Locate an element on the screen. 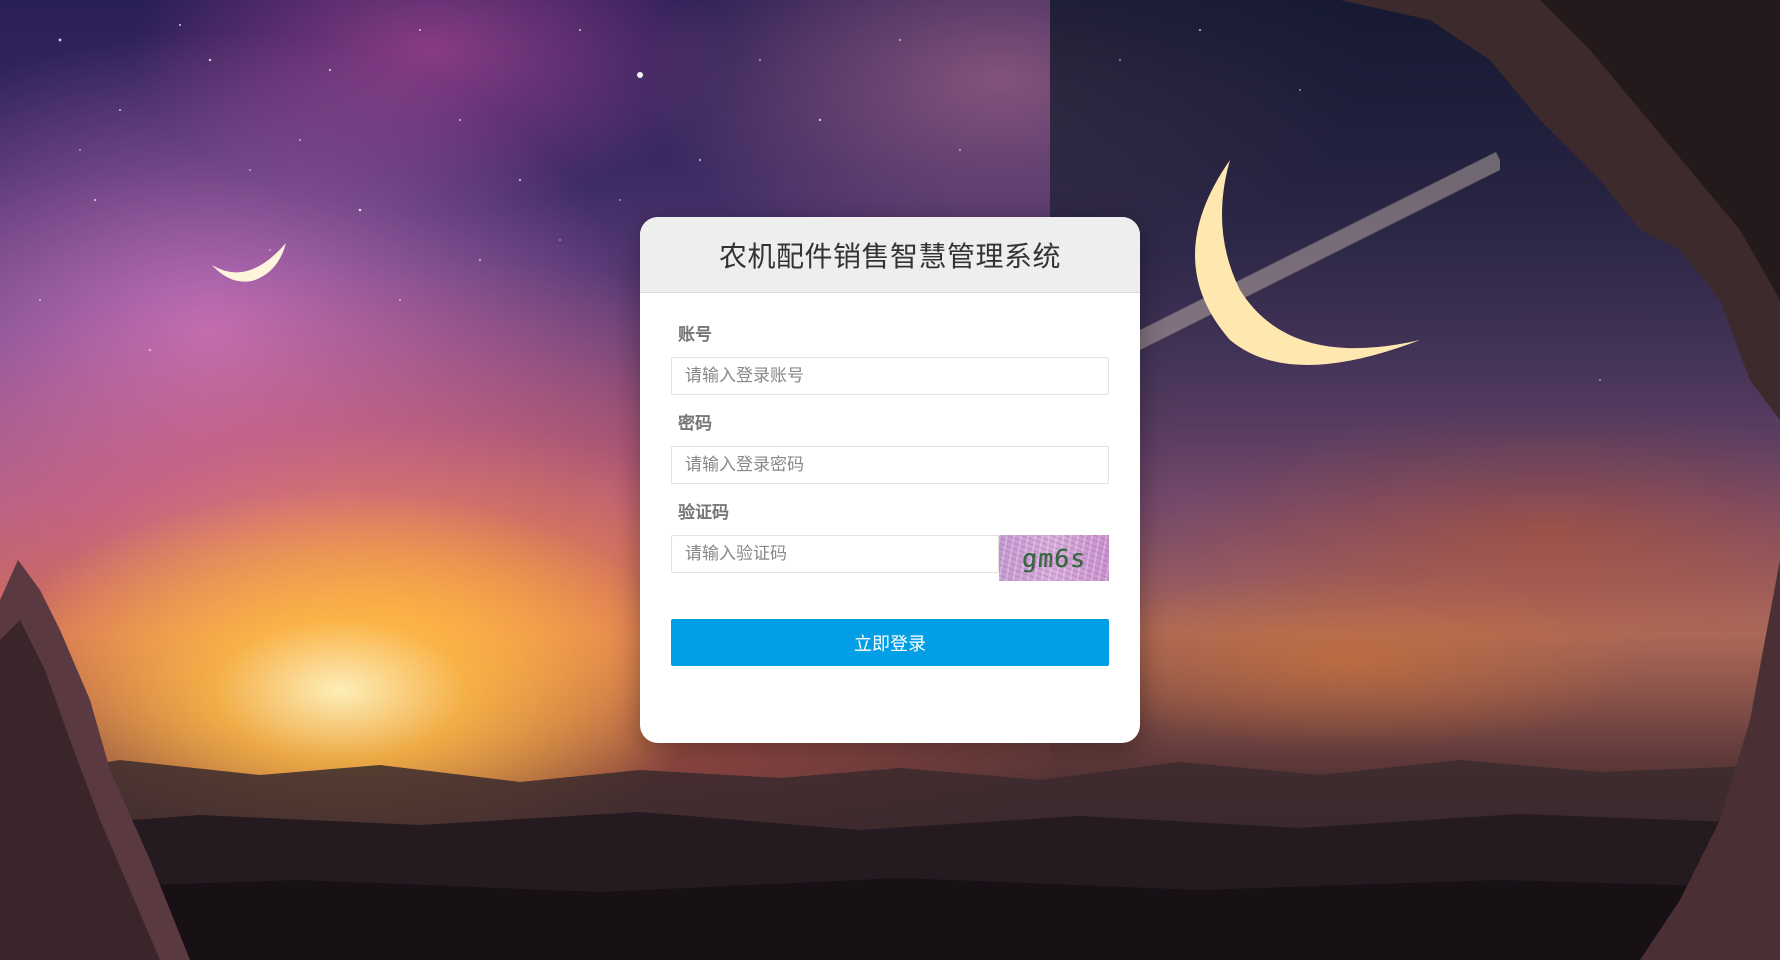  login-form: 账号 密码 验证码 gm6s 立即登录 is located at coordinates (890, 479).